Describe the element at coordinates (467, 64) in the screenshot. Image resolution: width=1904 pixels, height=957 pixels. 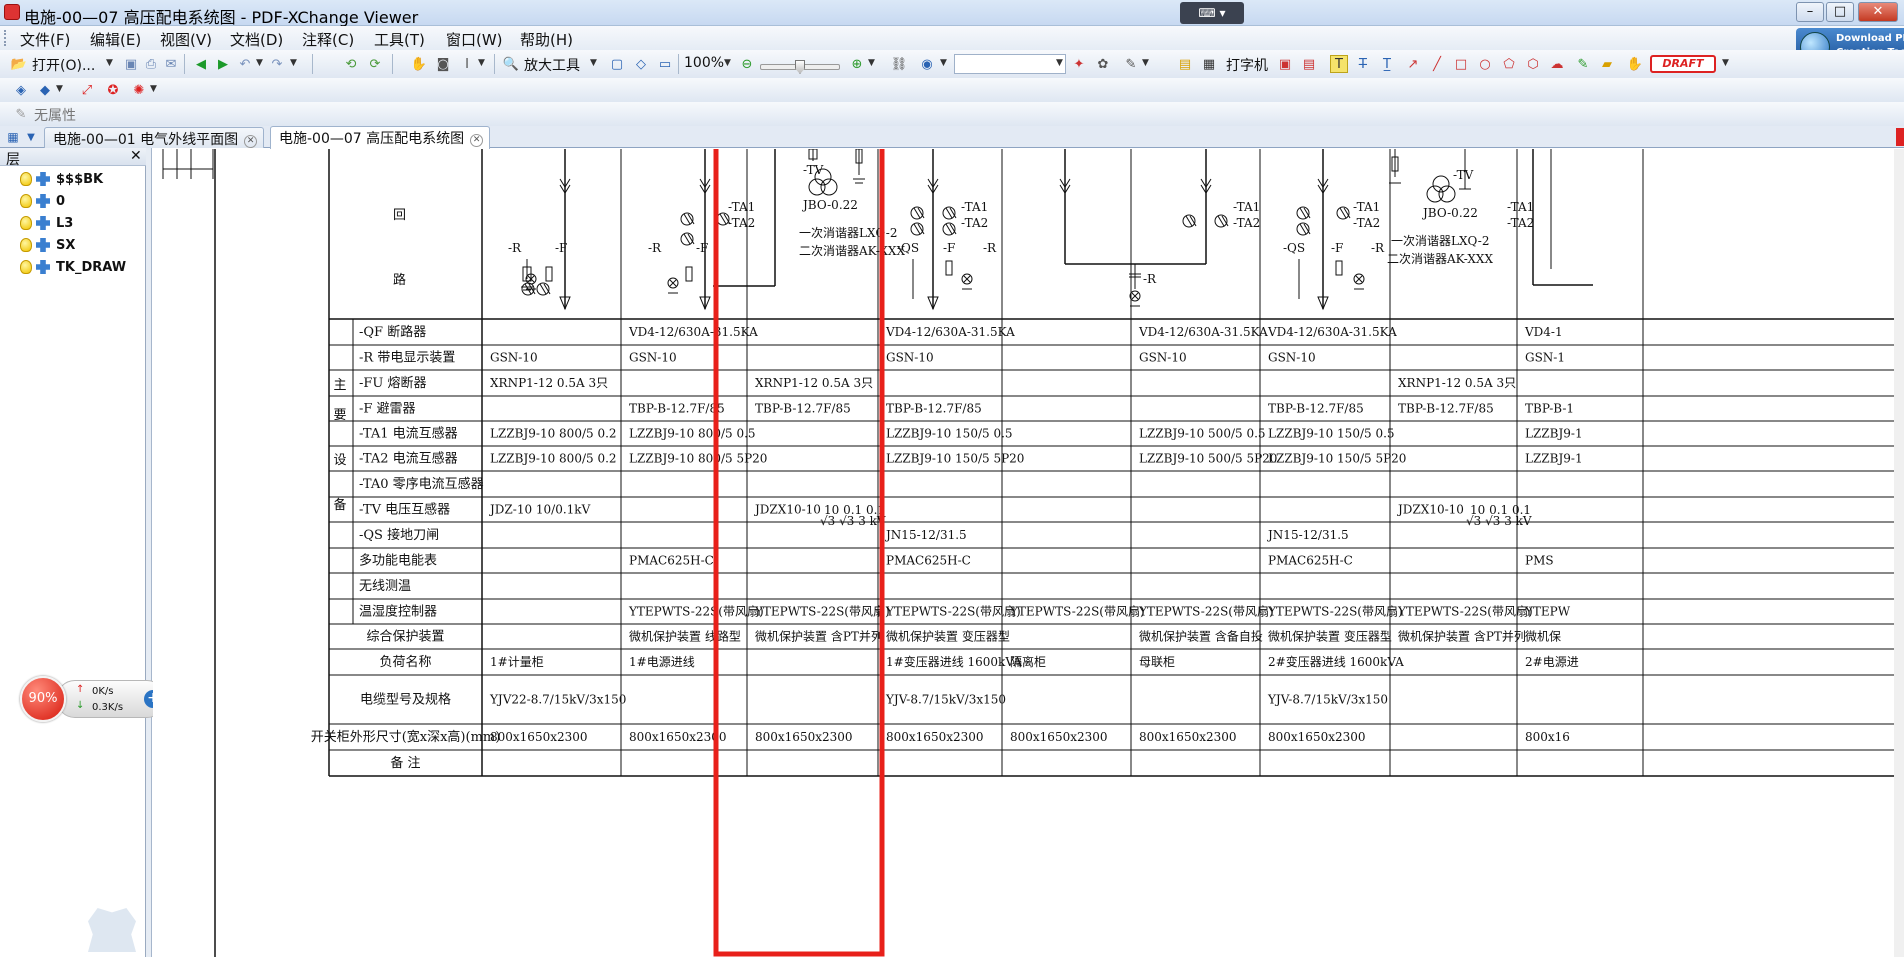
I see `select-text-icon: Ⅰ` at that location.